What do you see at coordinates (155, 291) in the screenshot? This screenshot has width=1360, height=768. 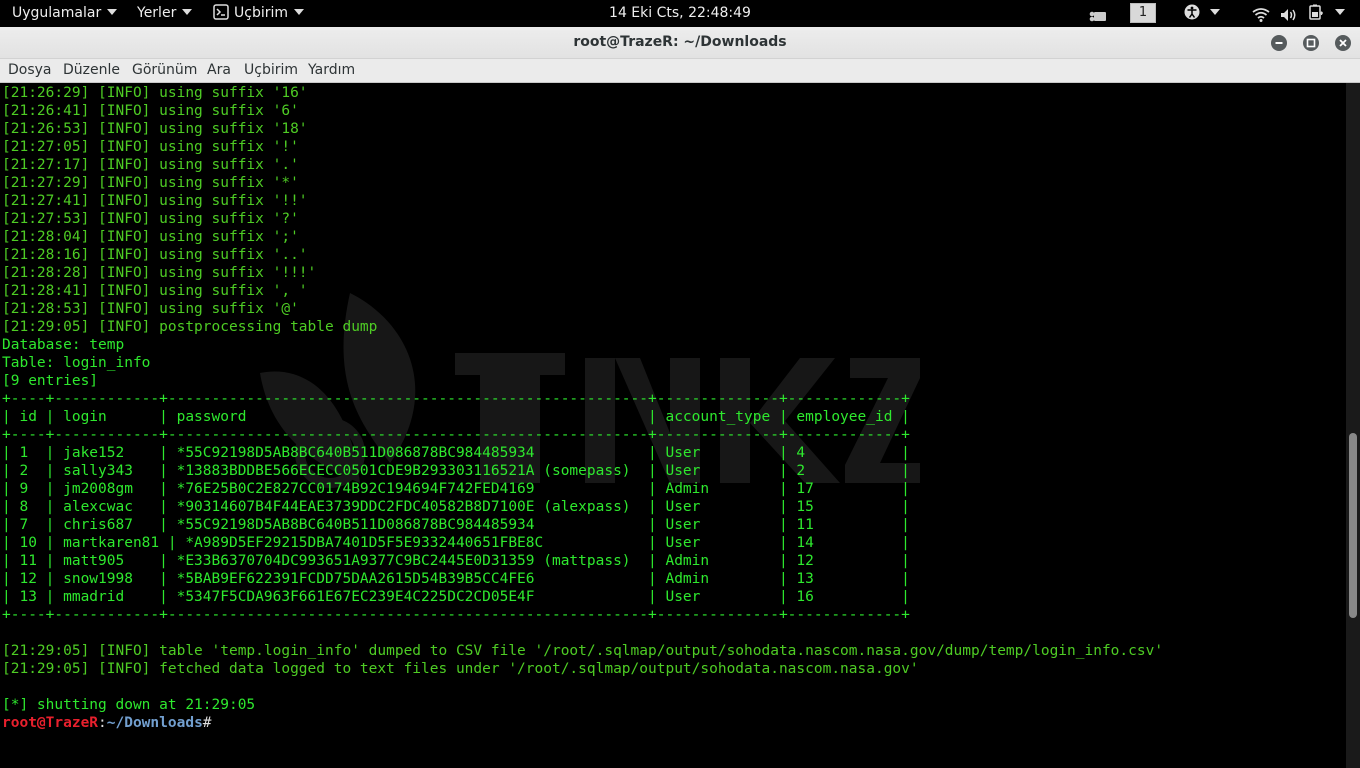 I see `terminal-line: [21:28:41] [INFO] using suffix ', '` at bounding box center [155, 291].